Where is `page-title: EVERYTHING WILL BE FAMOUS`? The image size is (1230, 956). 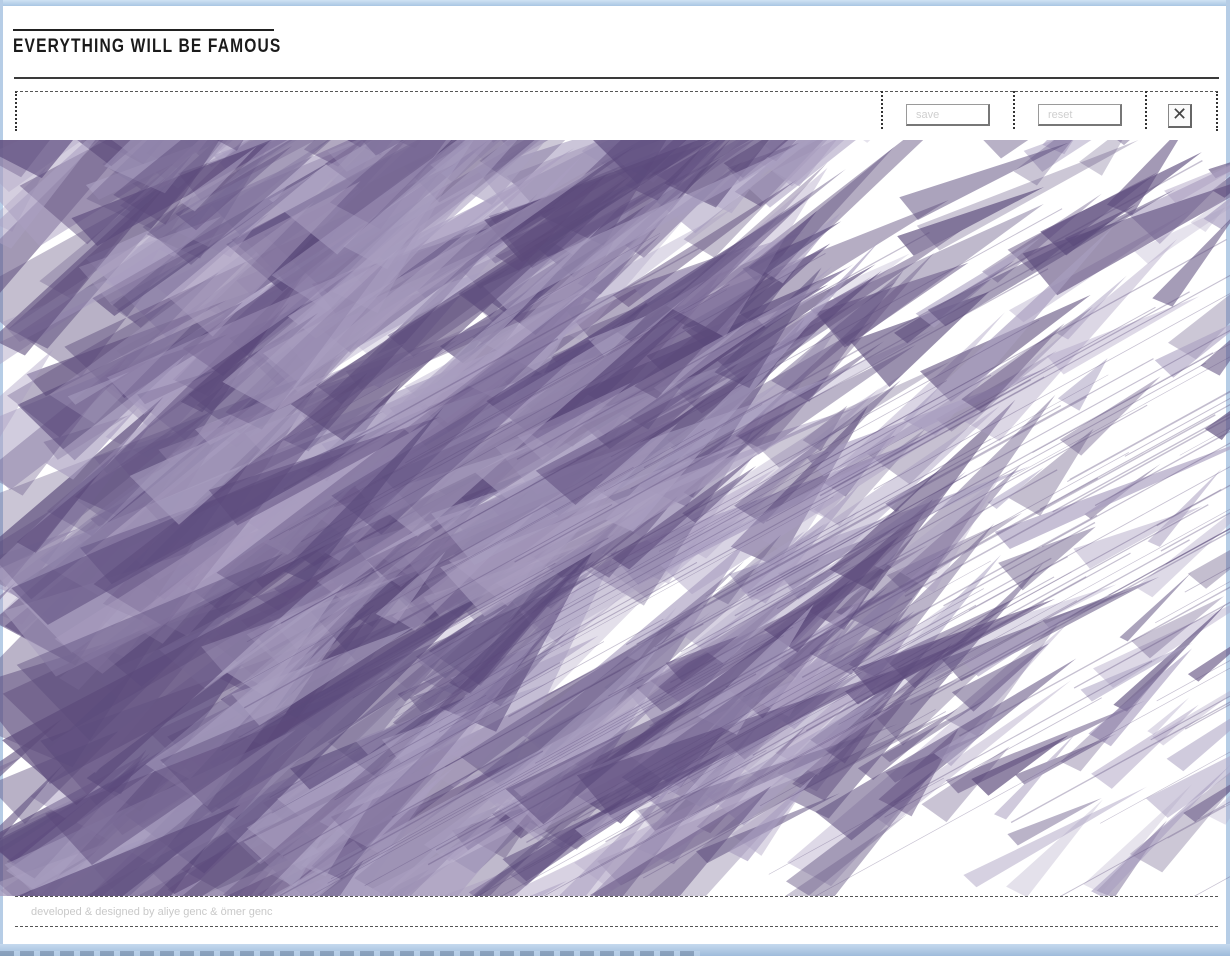 page-title: EVERYTHING WILL BE FAMOUS is located at coordinates (147, 46).